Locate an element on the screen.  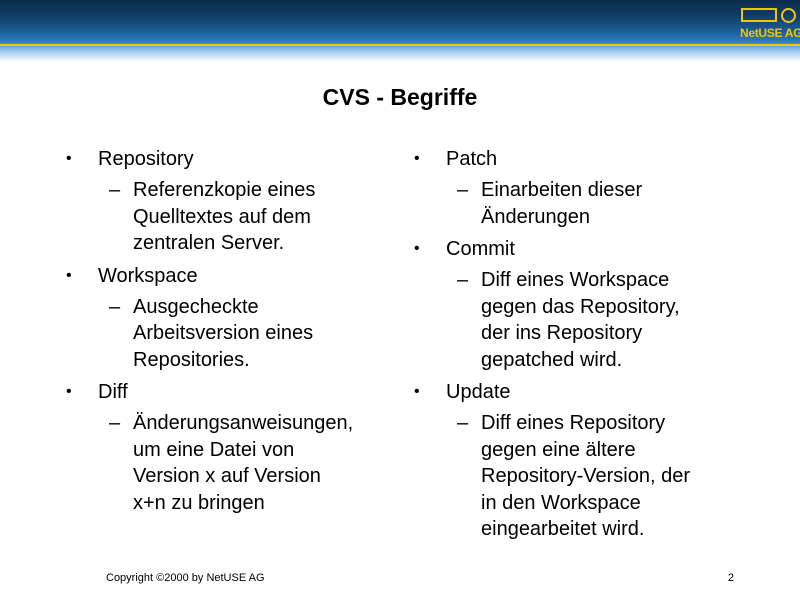
page-number: 2 is located at coordinates (730, 578).